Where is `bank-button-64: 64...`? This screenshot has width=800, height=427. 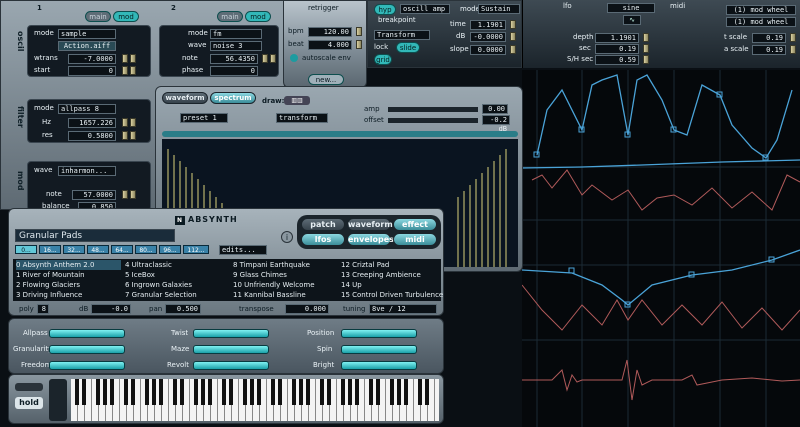 bank-button-64: 64... is located at coordinates (122, 249).